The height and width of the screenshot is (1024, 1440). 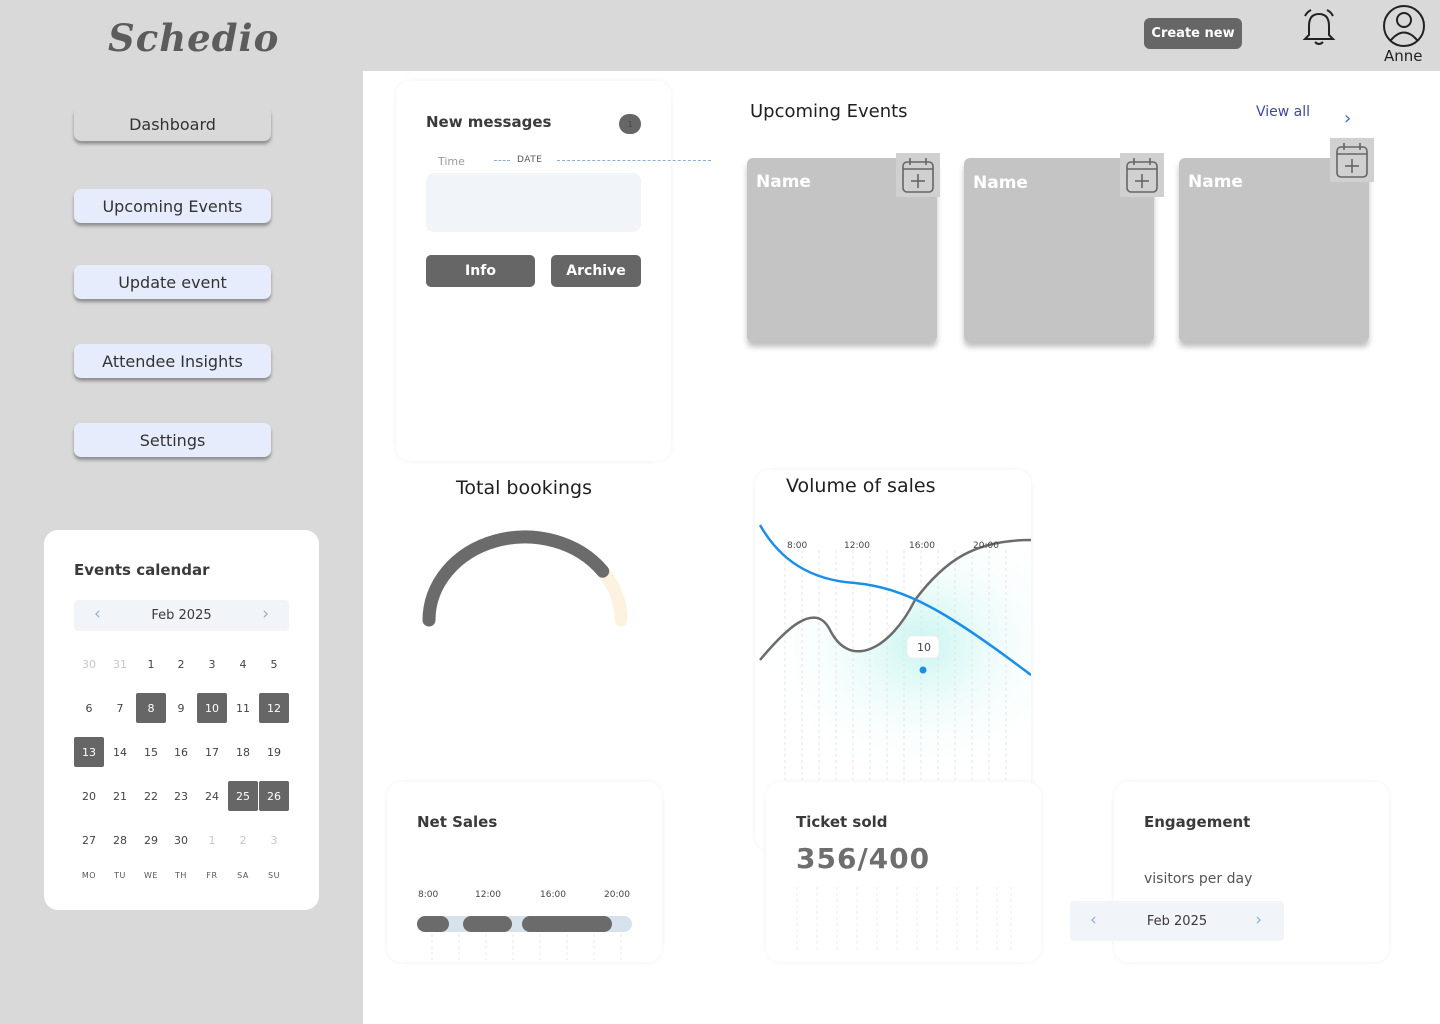 I want to click on calendar-day: 31, so click(x=120, y=664).